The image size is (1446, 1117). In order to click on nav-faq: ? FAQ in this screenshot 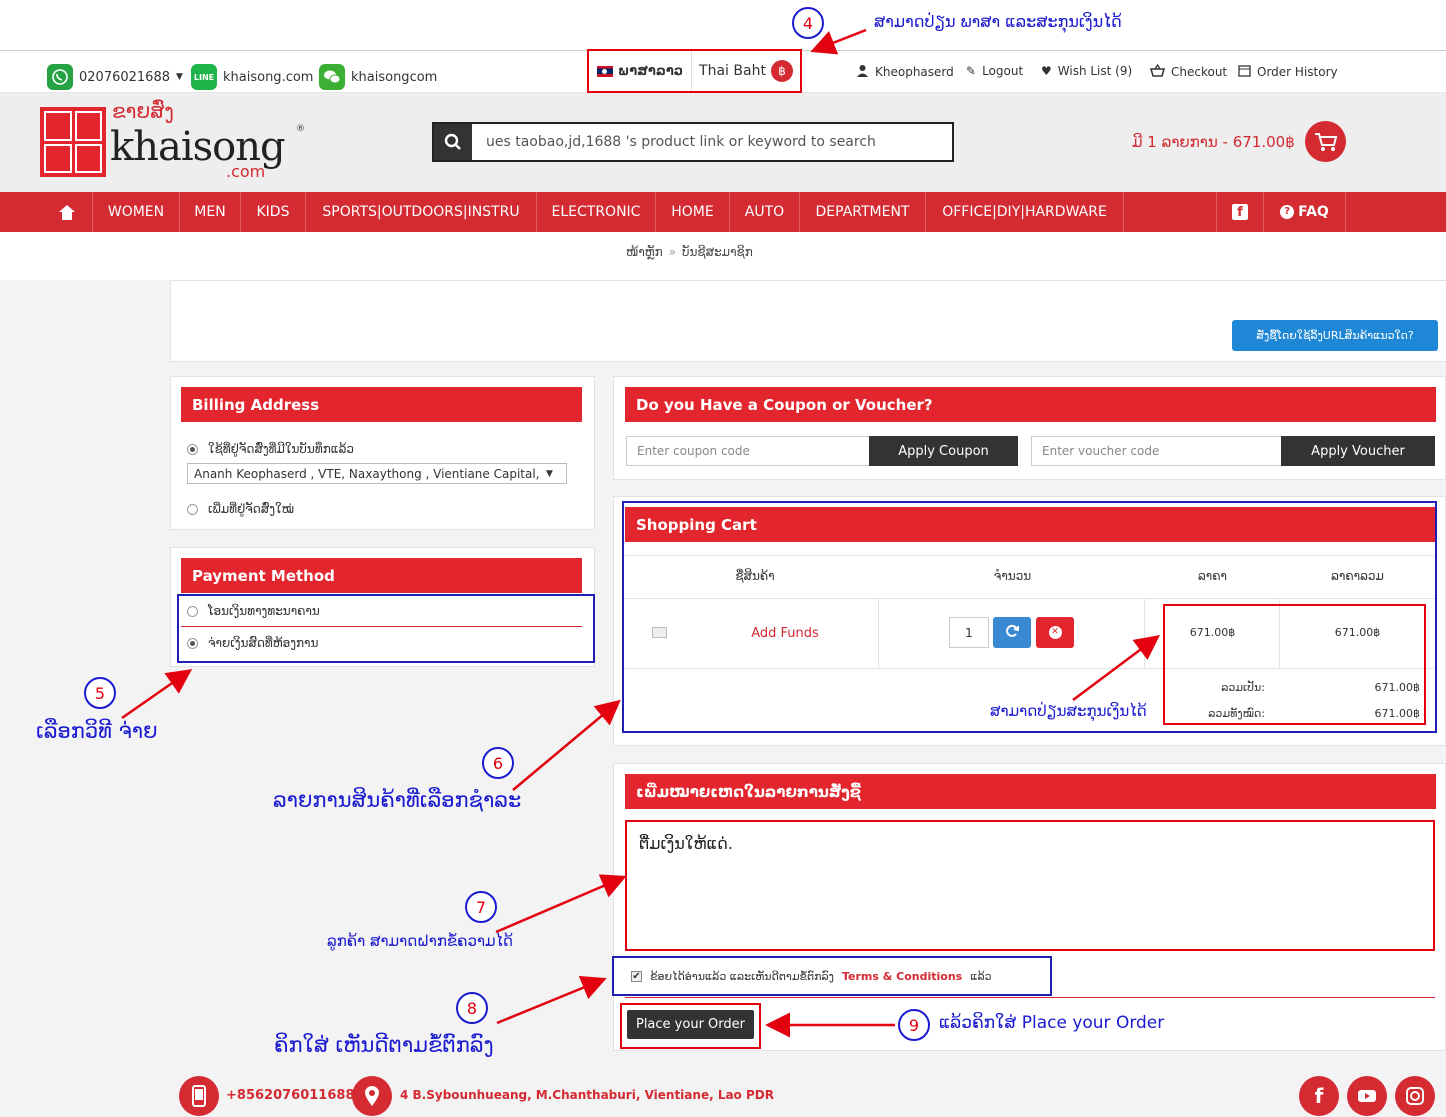, I will do `click(1305, 212)`.